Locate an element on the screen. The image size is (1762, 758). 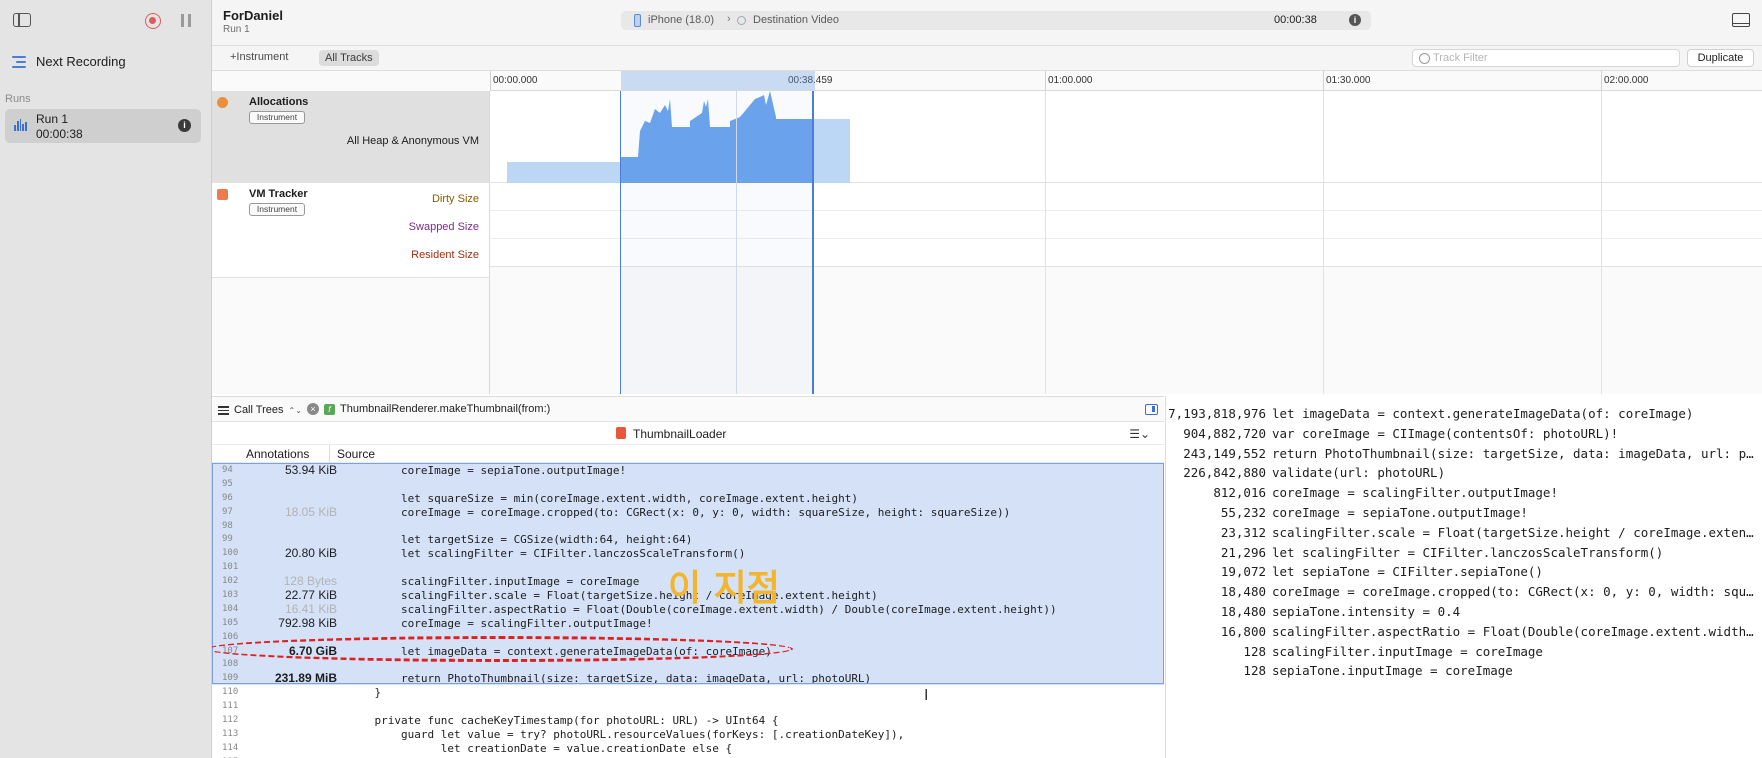
chevron-right-icon: › is located at coordinates (729, 19).